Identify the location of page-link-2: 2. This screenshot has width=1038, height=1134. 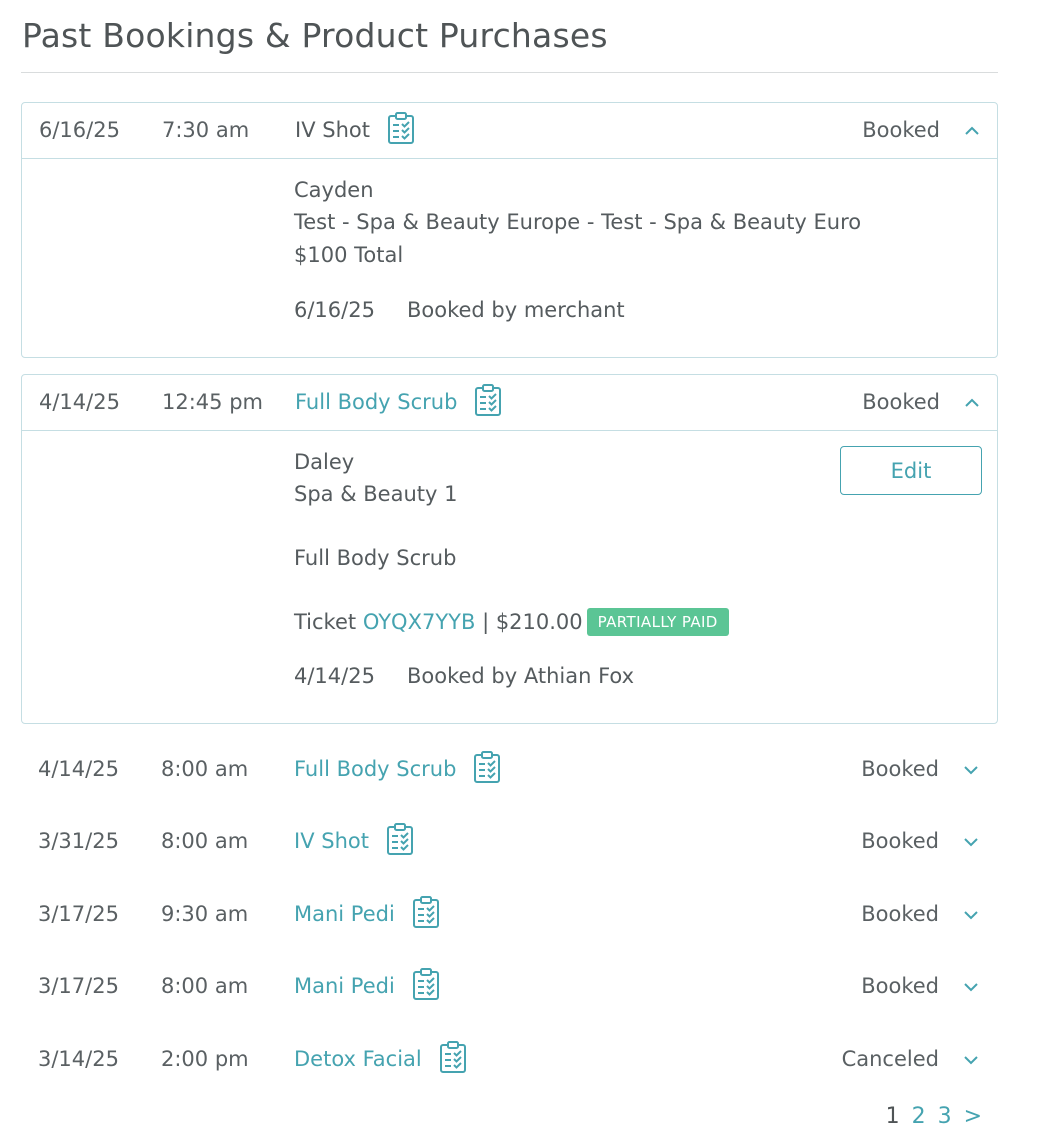
(919, 1116).